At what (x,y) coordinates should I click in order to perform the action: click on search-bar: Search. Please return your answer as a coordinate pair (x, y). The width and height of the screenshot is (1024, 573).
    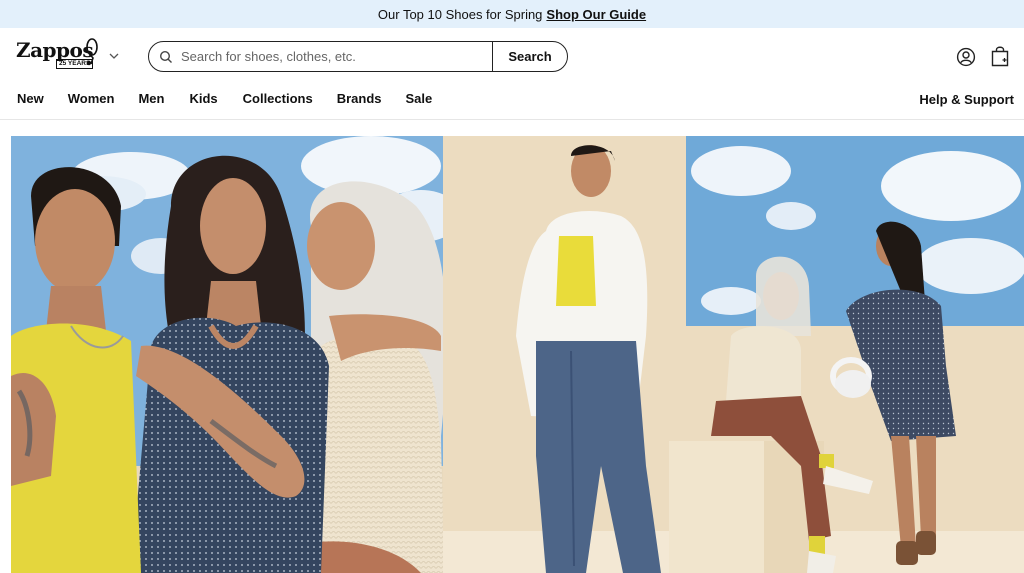
    Looking at the image, I should click on (358, 56).